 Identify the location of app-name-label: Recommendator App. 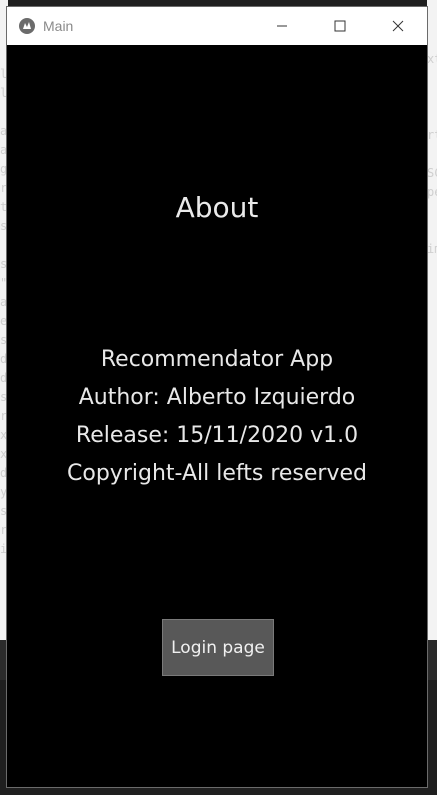
(217, 359).